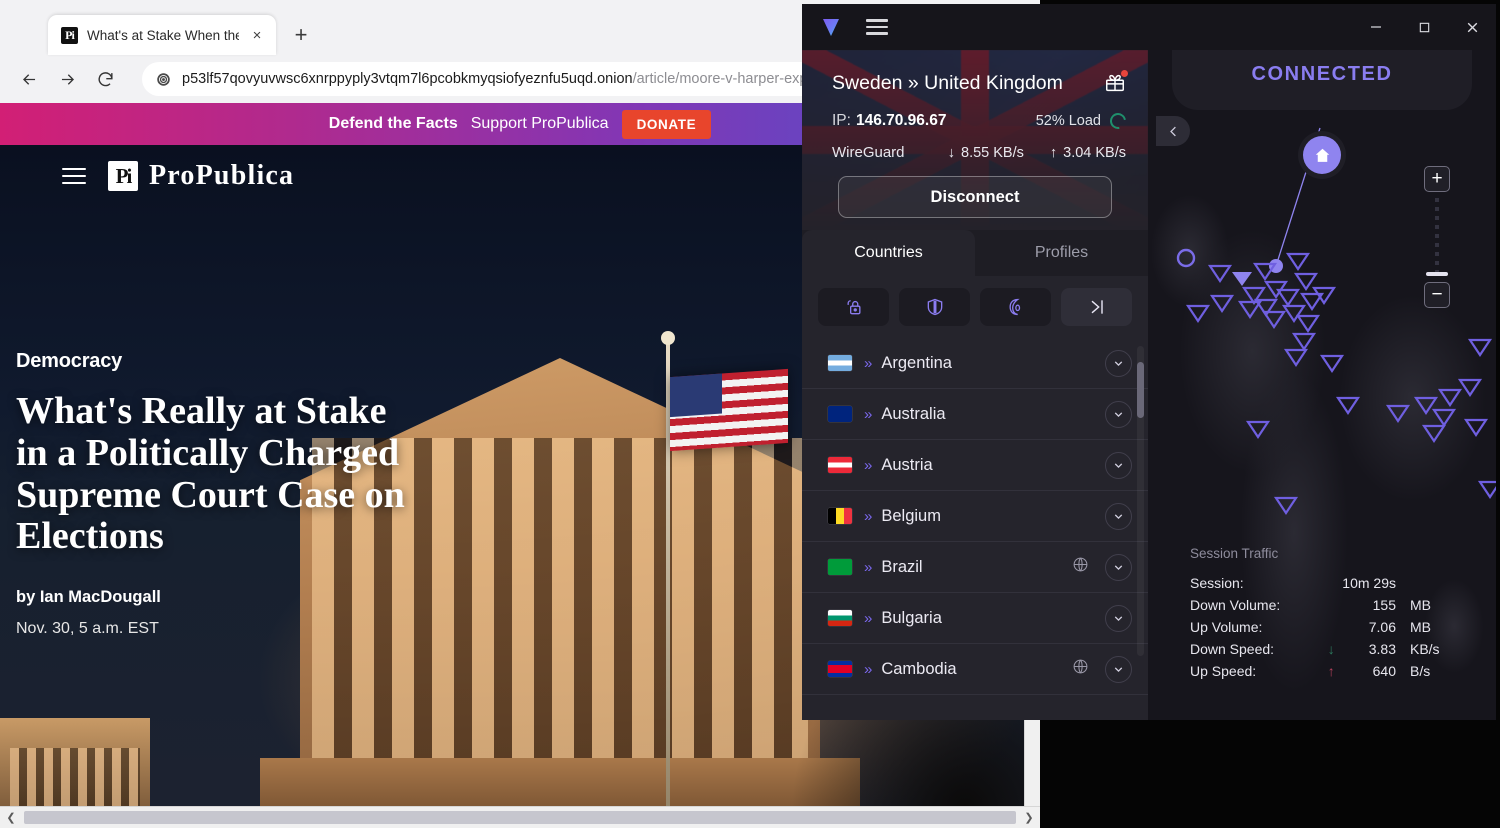 The width and height of the screenshot is (1500, 828). What do you see at coordinates (1015, 307) in the screenshot?
I see `tor-filter-button` at bounding box center [1015, 307].